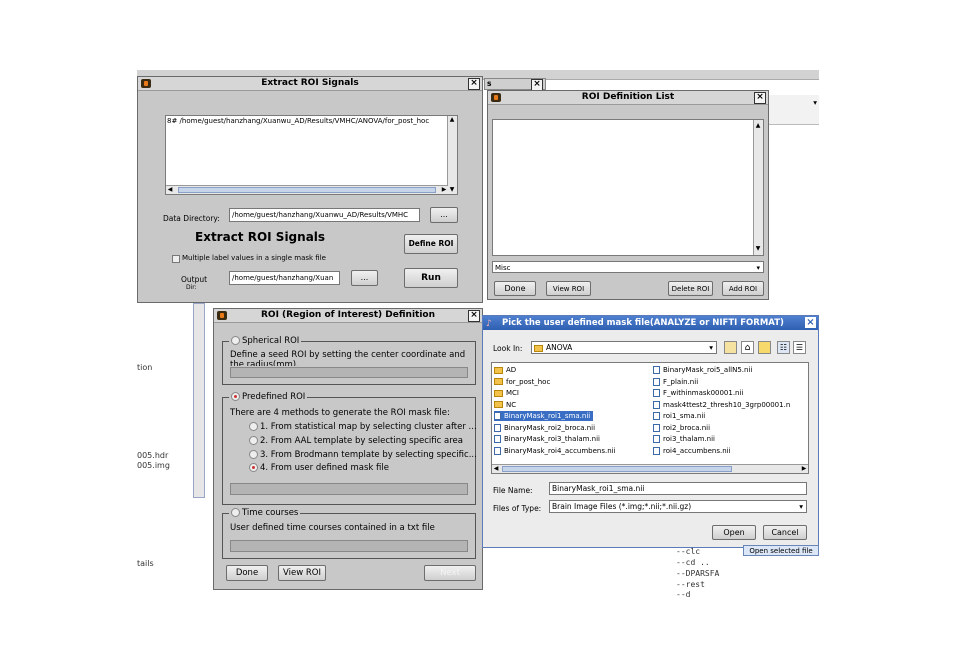 The width and height of the screenshot is (959, 670). What do you see at coordinates (727, 404) in the screenshot?
I see `file-name: mask4ttest2_thresh10_3grp00001.n` at bounding box center [727, 404].